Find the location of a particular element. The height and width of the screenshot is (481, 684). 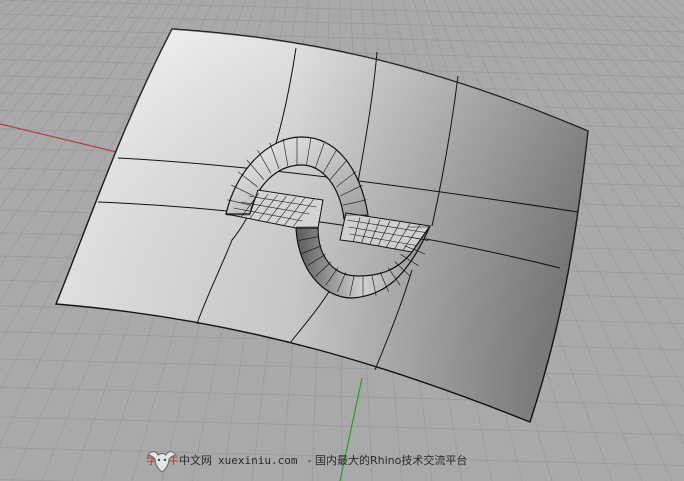

watermark: 学犀牛中文网 xuexiniu.com - 国内最大的Rhino技术交流平台 is located at coordinates (306, 461).